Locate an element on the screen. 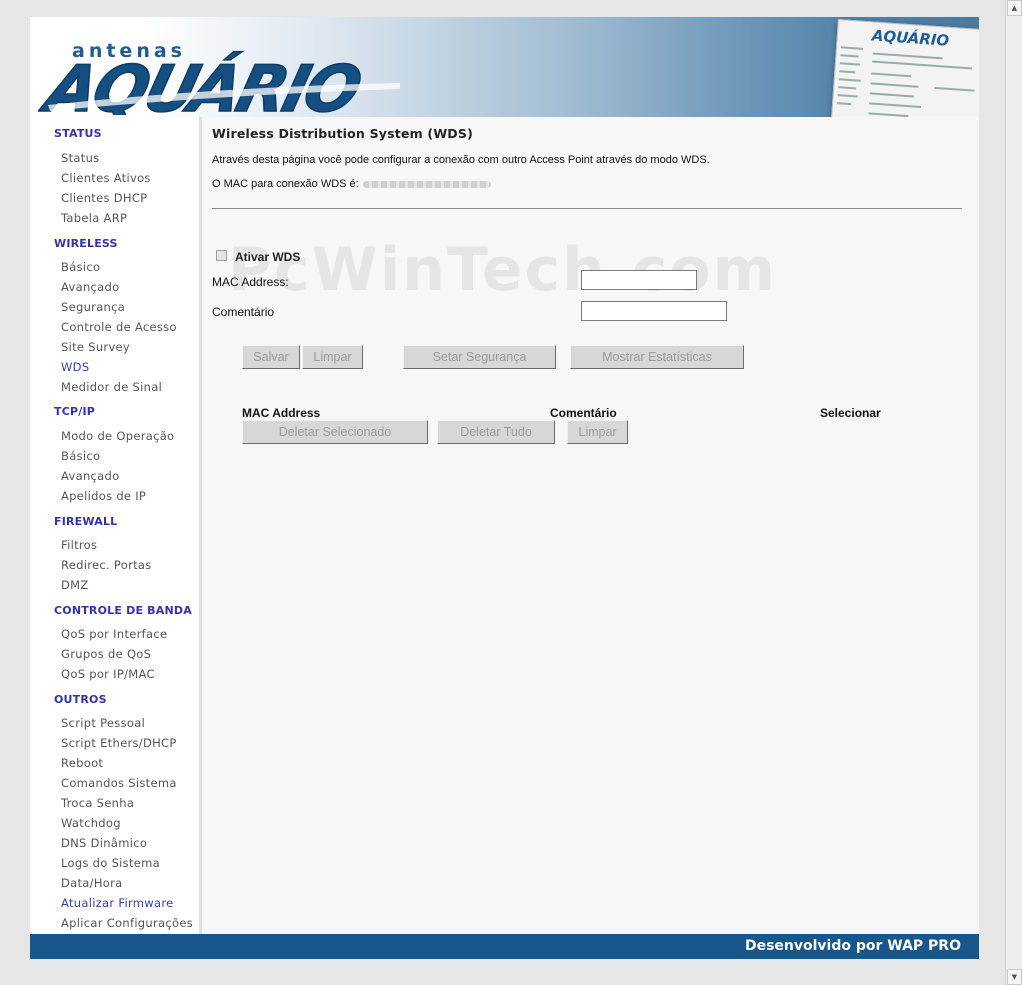 This screenshot has width=1022, height=985. sidebar-section-controle-banda: CONTROLE DE BANDA is located at coordinates (123, 610).